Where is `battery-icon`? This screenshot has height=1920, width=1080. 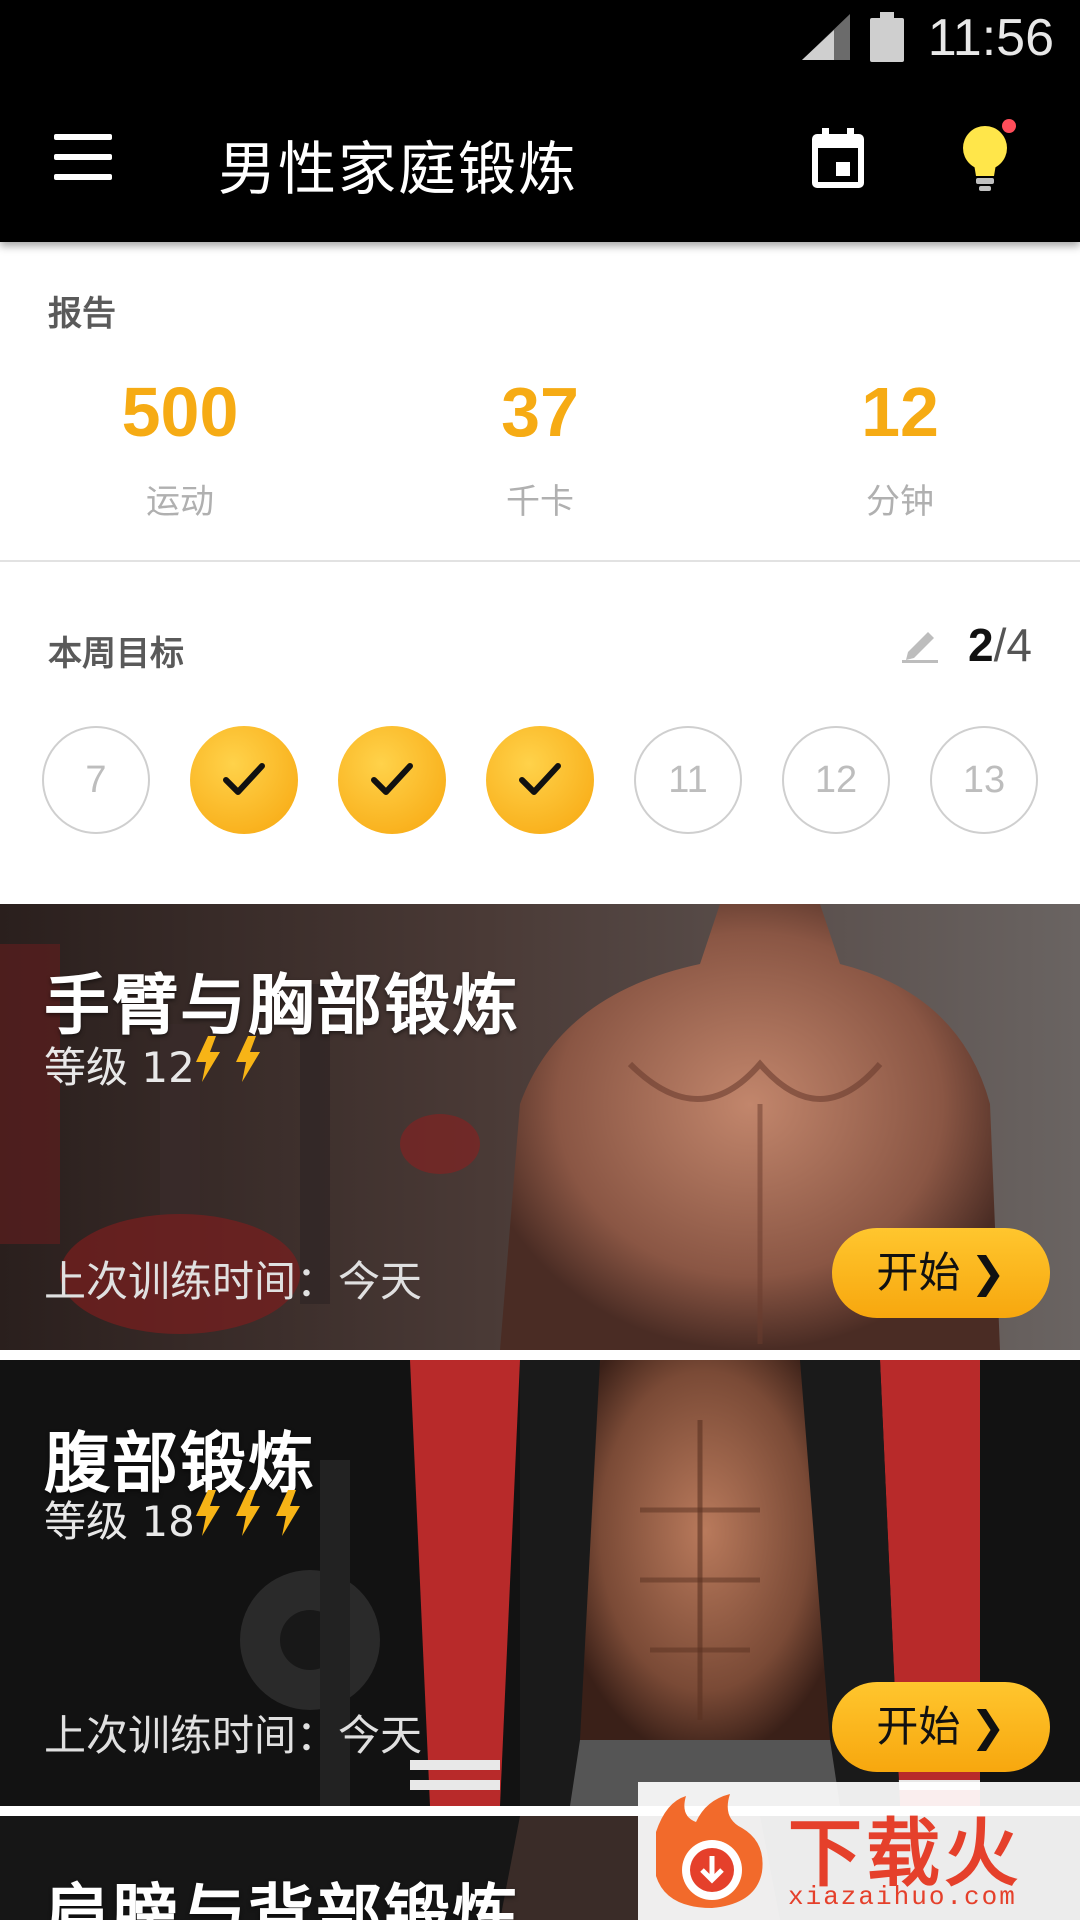 battery-icon is located at coordinates (887, 37).